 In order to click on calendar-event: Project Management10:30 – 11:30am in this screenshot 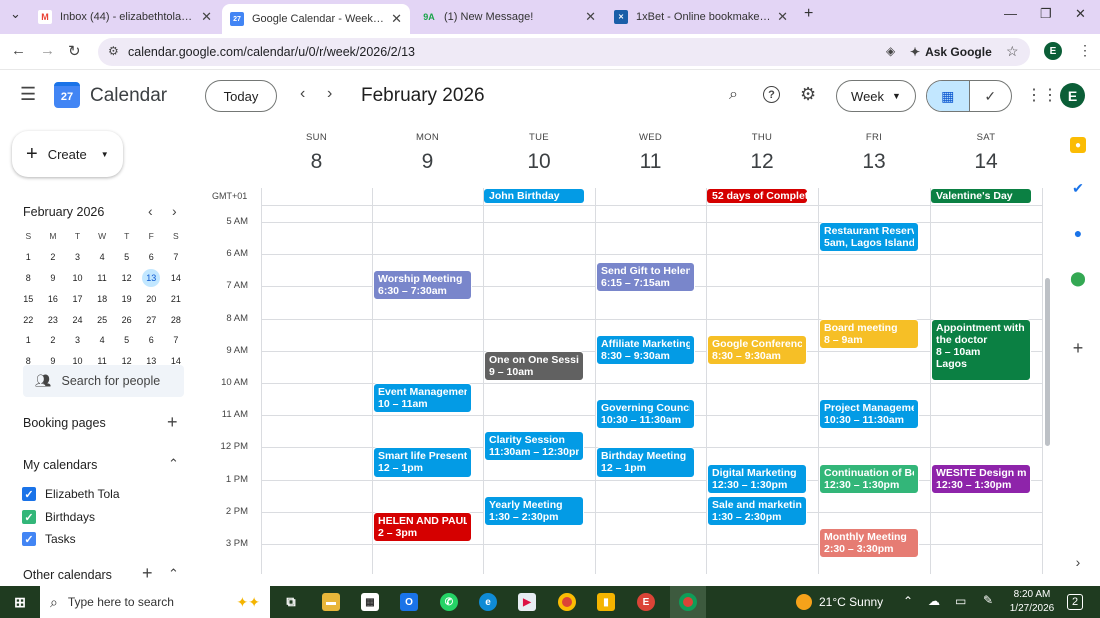, I will do `click(869, 414)`.